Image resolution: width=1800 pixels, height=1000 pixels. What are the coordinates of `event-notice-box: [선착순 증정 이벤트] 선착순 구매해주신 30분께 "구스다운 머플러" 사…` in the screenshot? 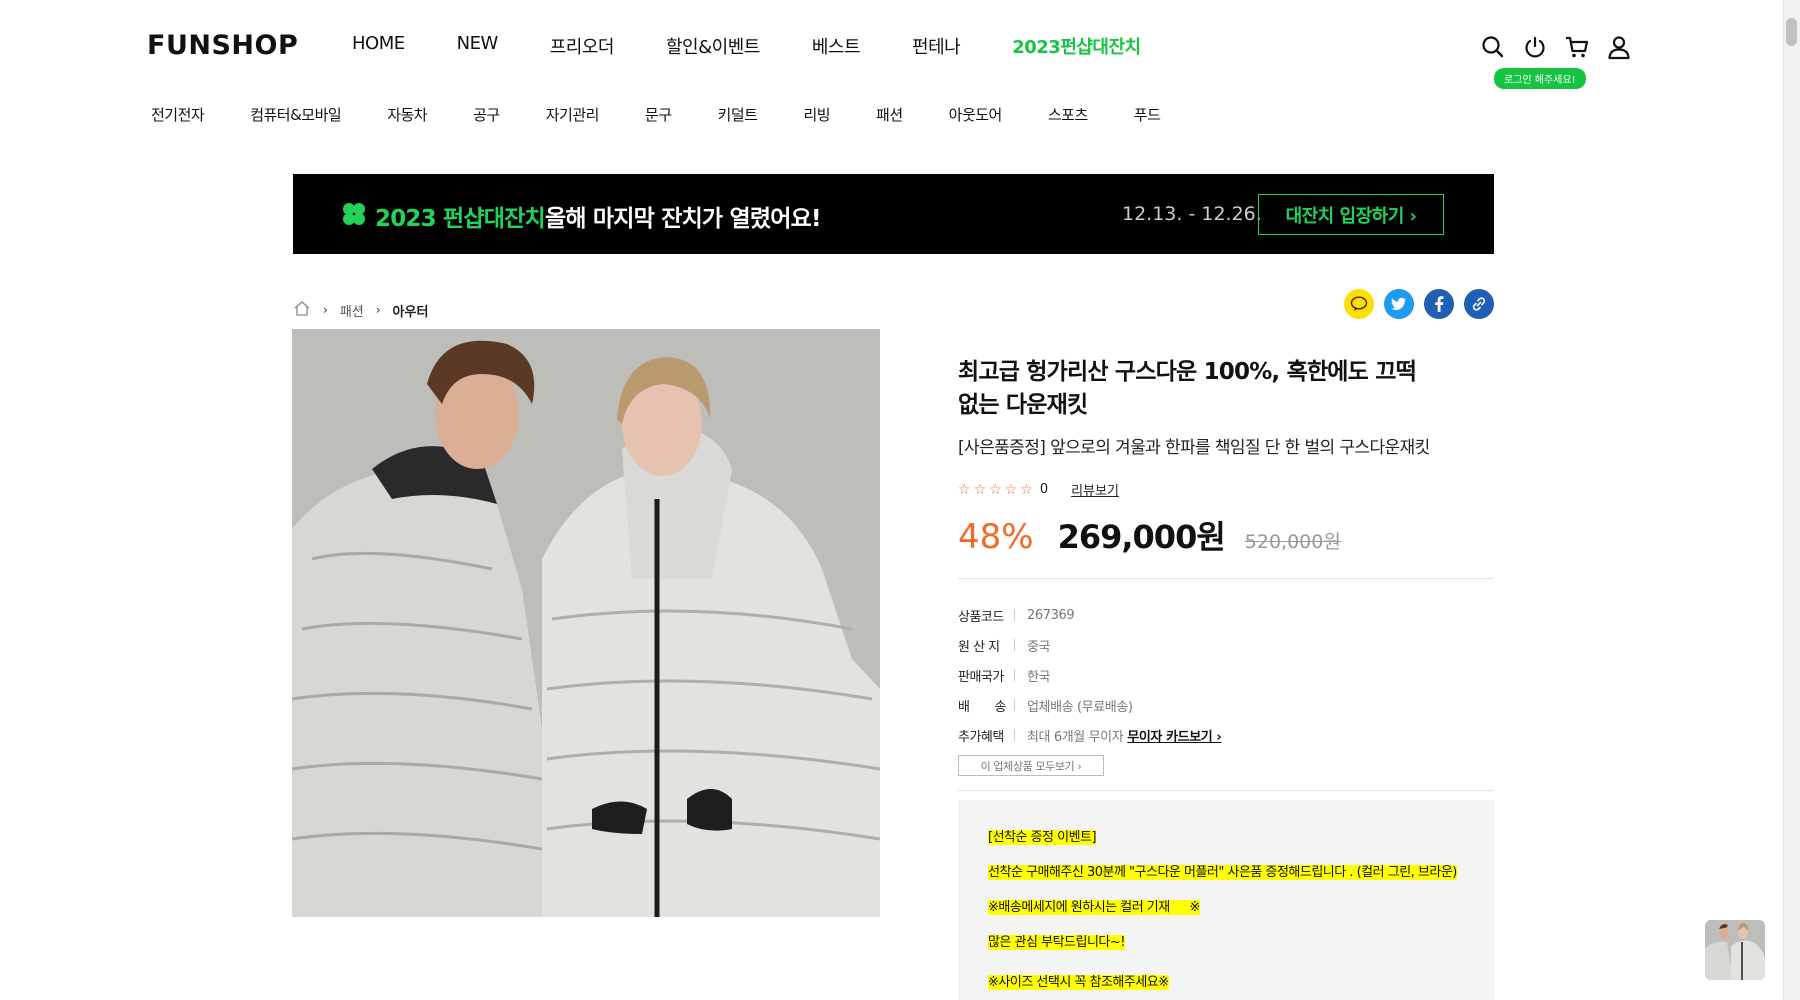 It's located at (1226, 900).